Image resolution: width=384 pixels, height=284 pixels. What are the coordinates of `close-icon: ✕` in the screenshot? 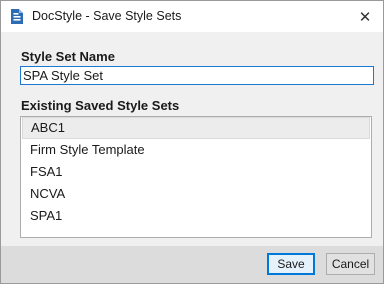 It's located at (365, 16).